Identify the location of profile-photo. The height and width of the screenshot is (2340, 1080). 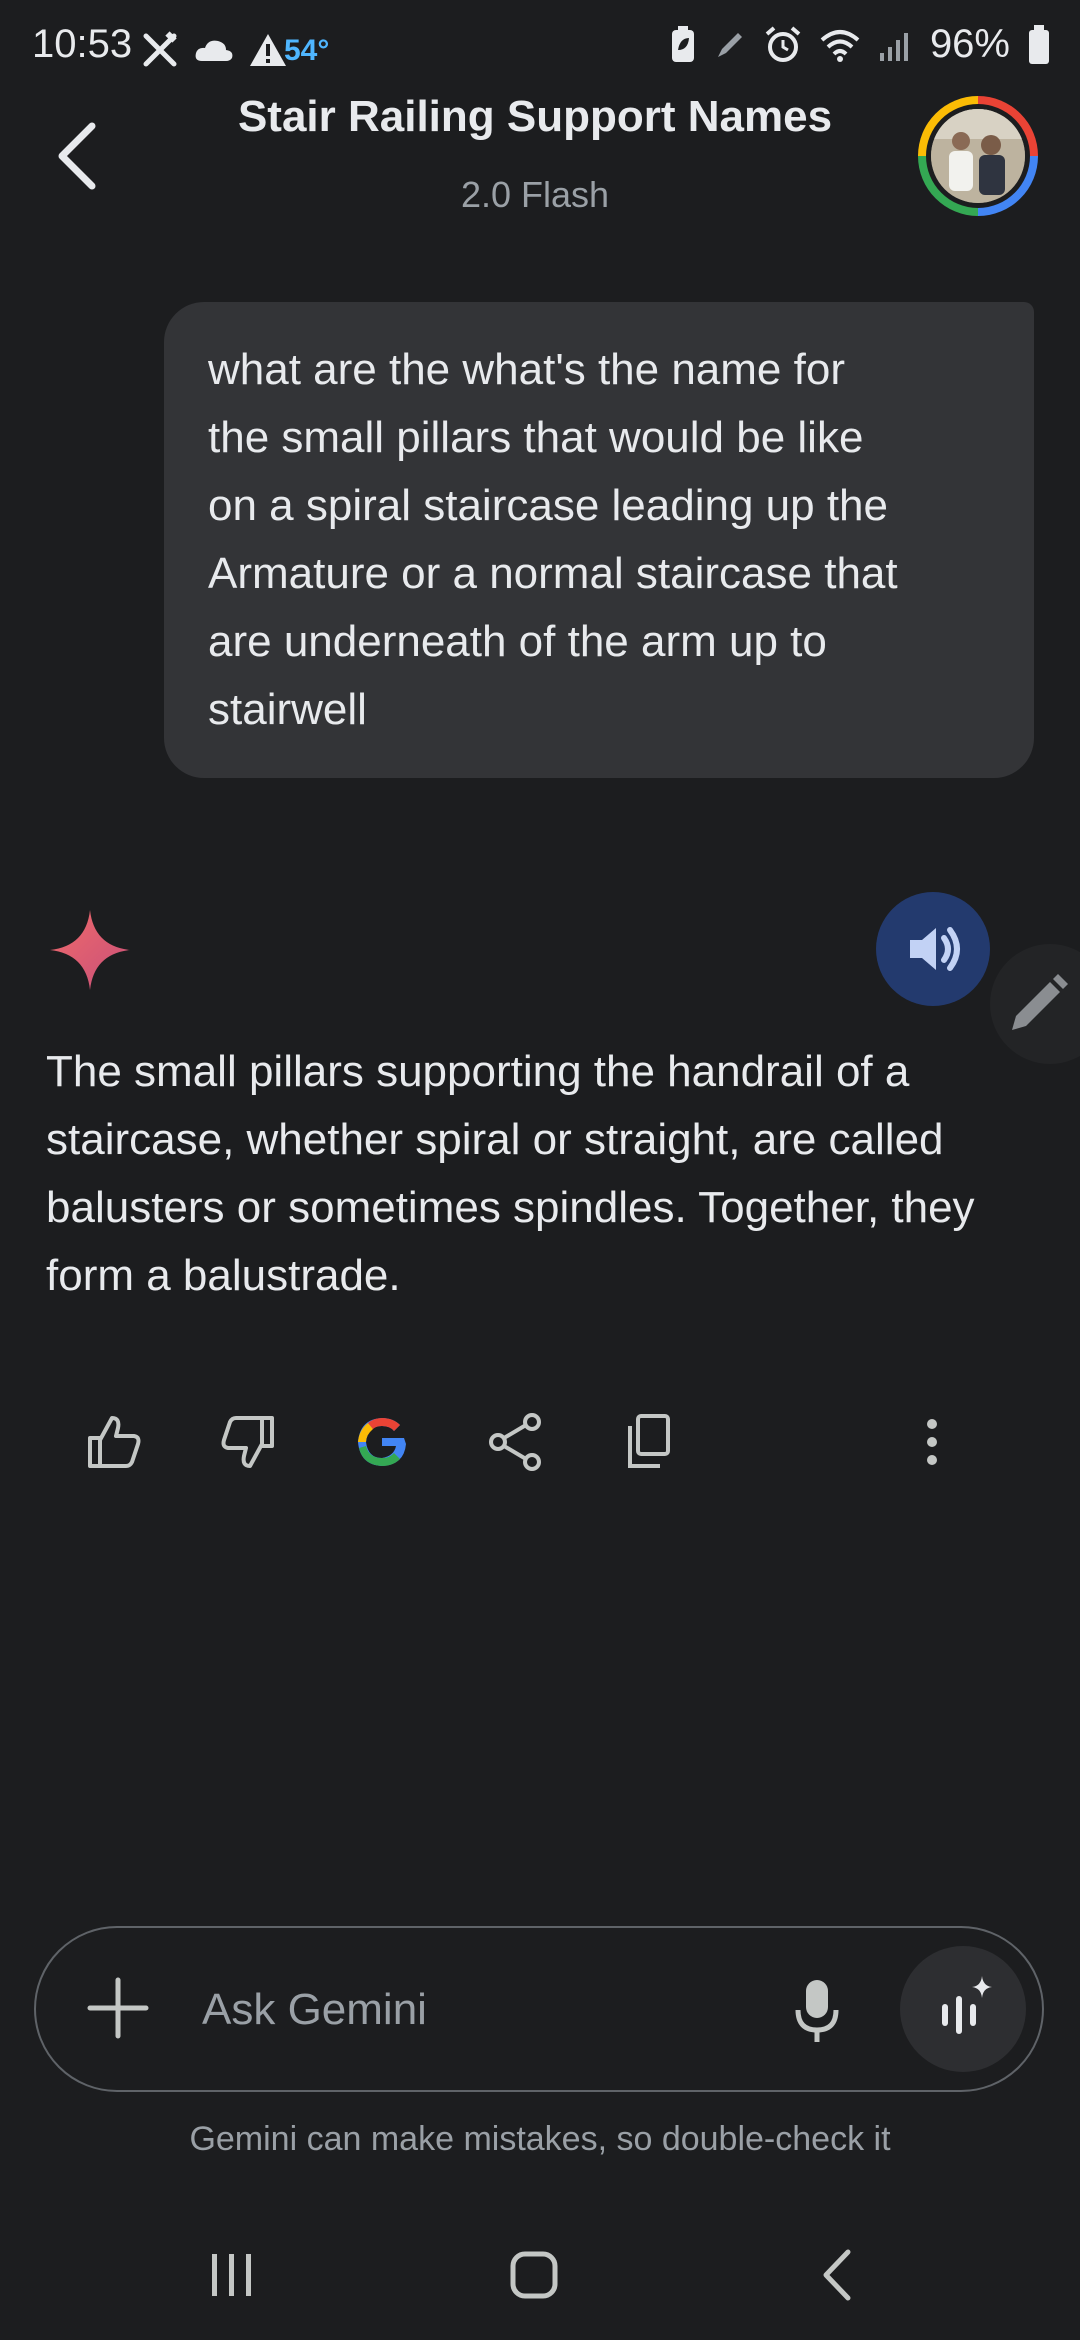
(978, 156).